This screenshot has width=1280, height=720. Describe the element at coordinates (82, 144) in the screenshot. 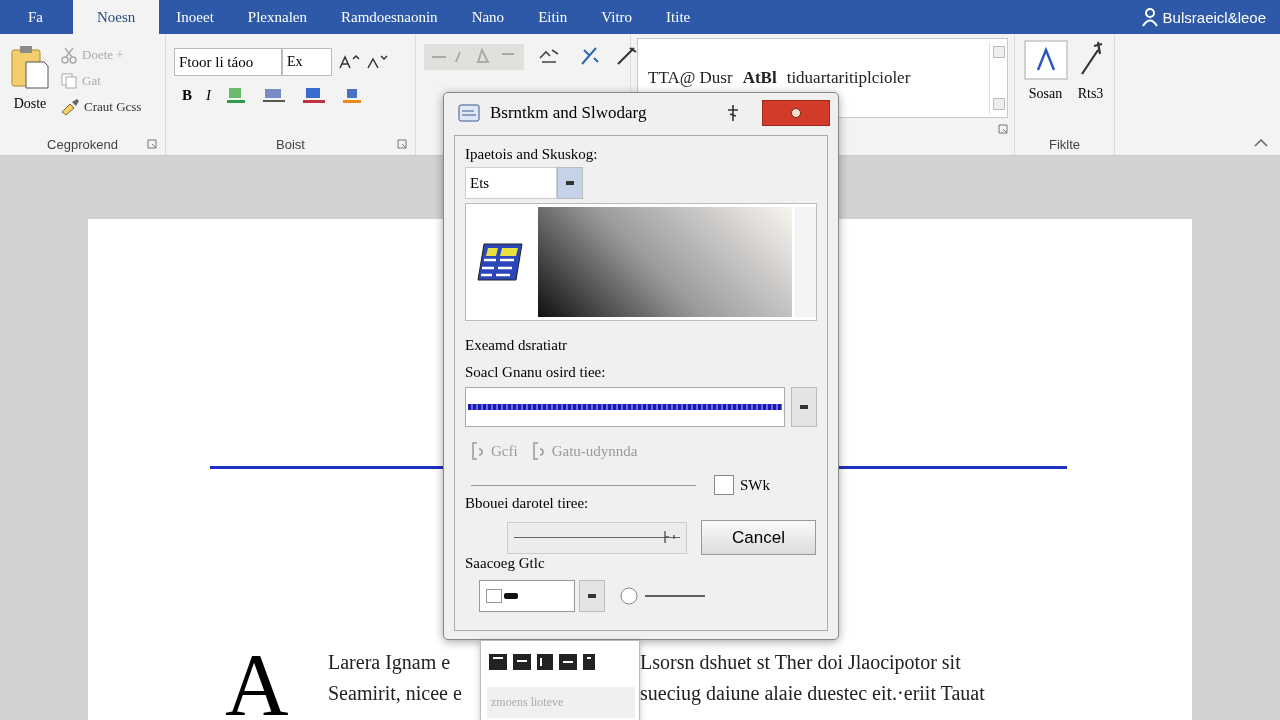

I see `group-label: Cegprokend` at that location.